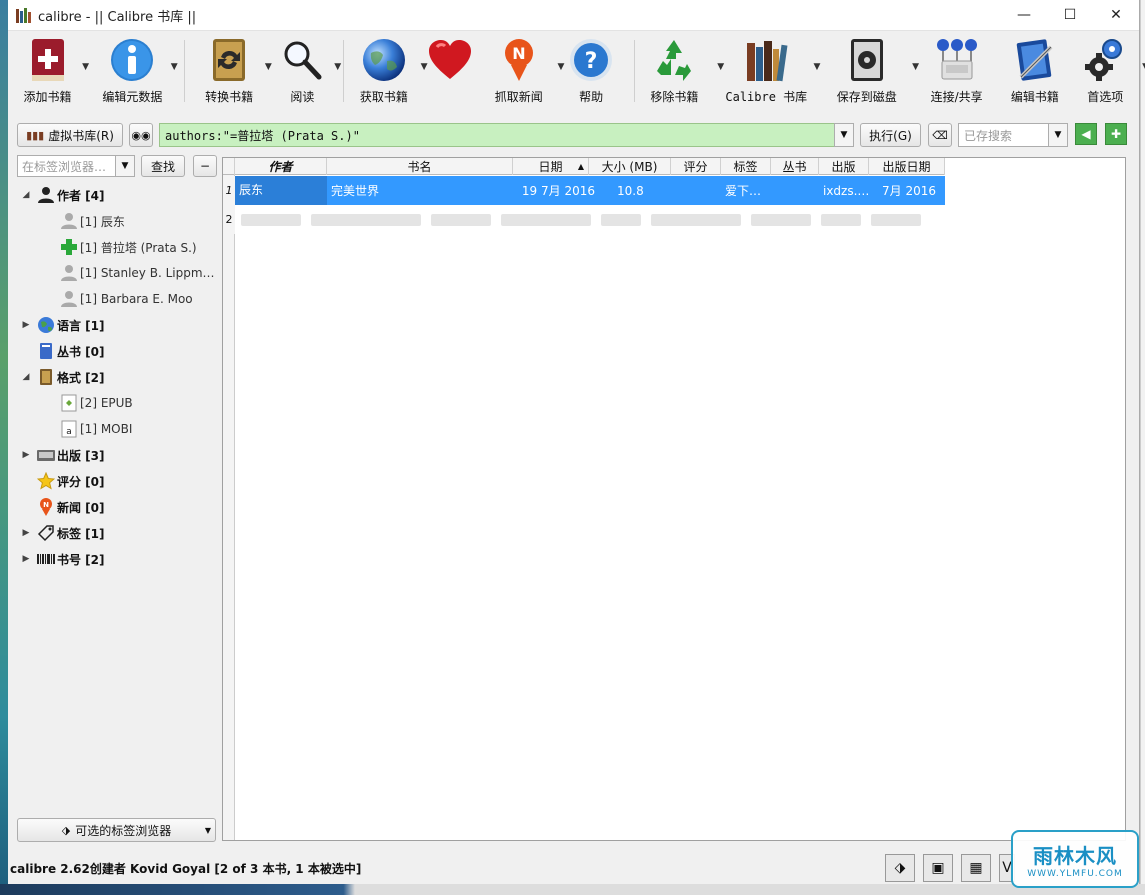 The image size is (1145, 895). What do you see at coordinates (591, 60) in the screenshot?
I see `help-icon: ?` at bounding box center [591, 60].